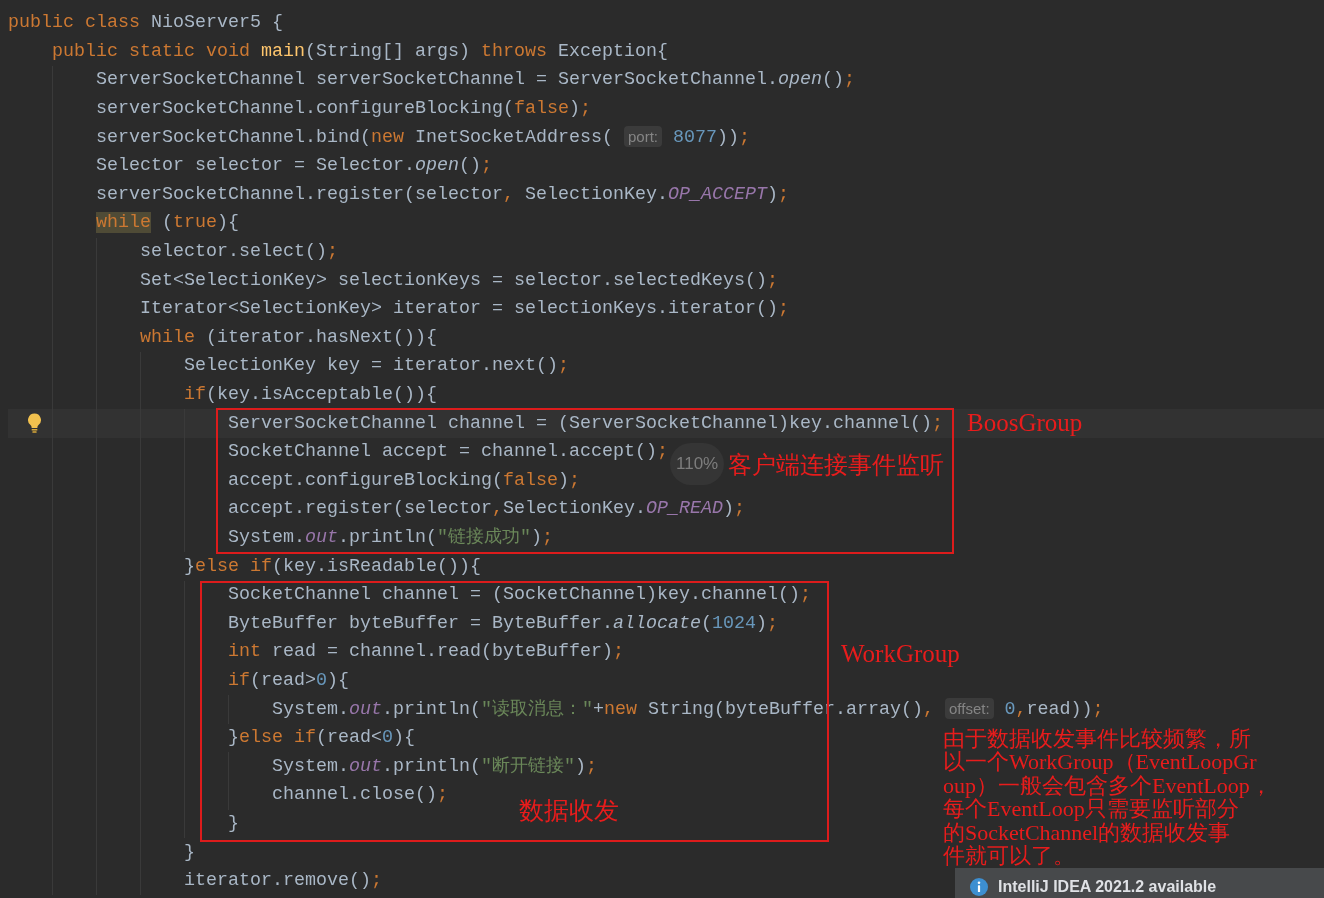 The height and width of the screenshot is (898, 1324). Describe the element at coordinates (404, 480) in the screenshot. I see `code-line: accept.configureBlocking(false);` at that location.